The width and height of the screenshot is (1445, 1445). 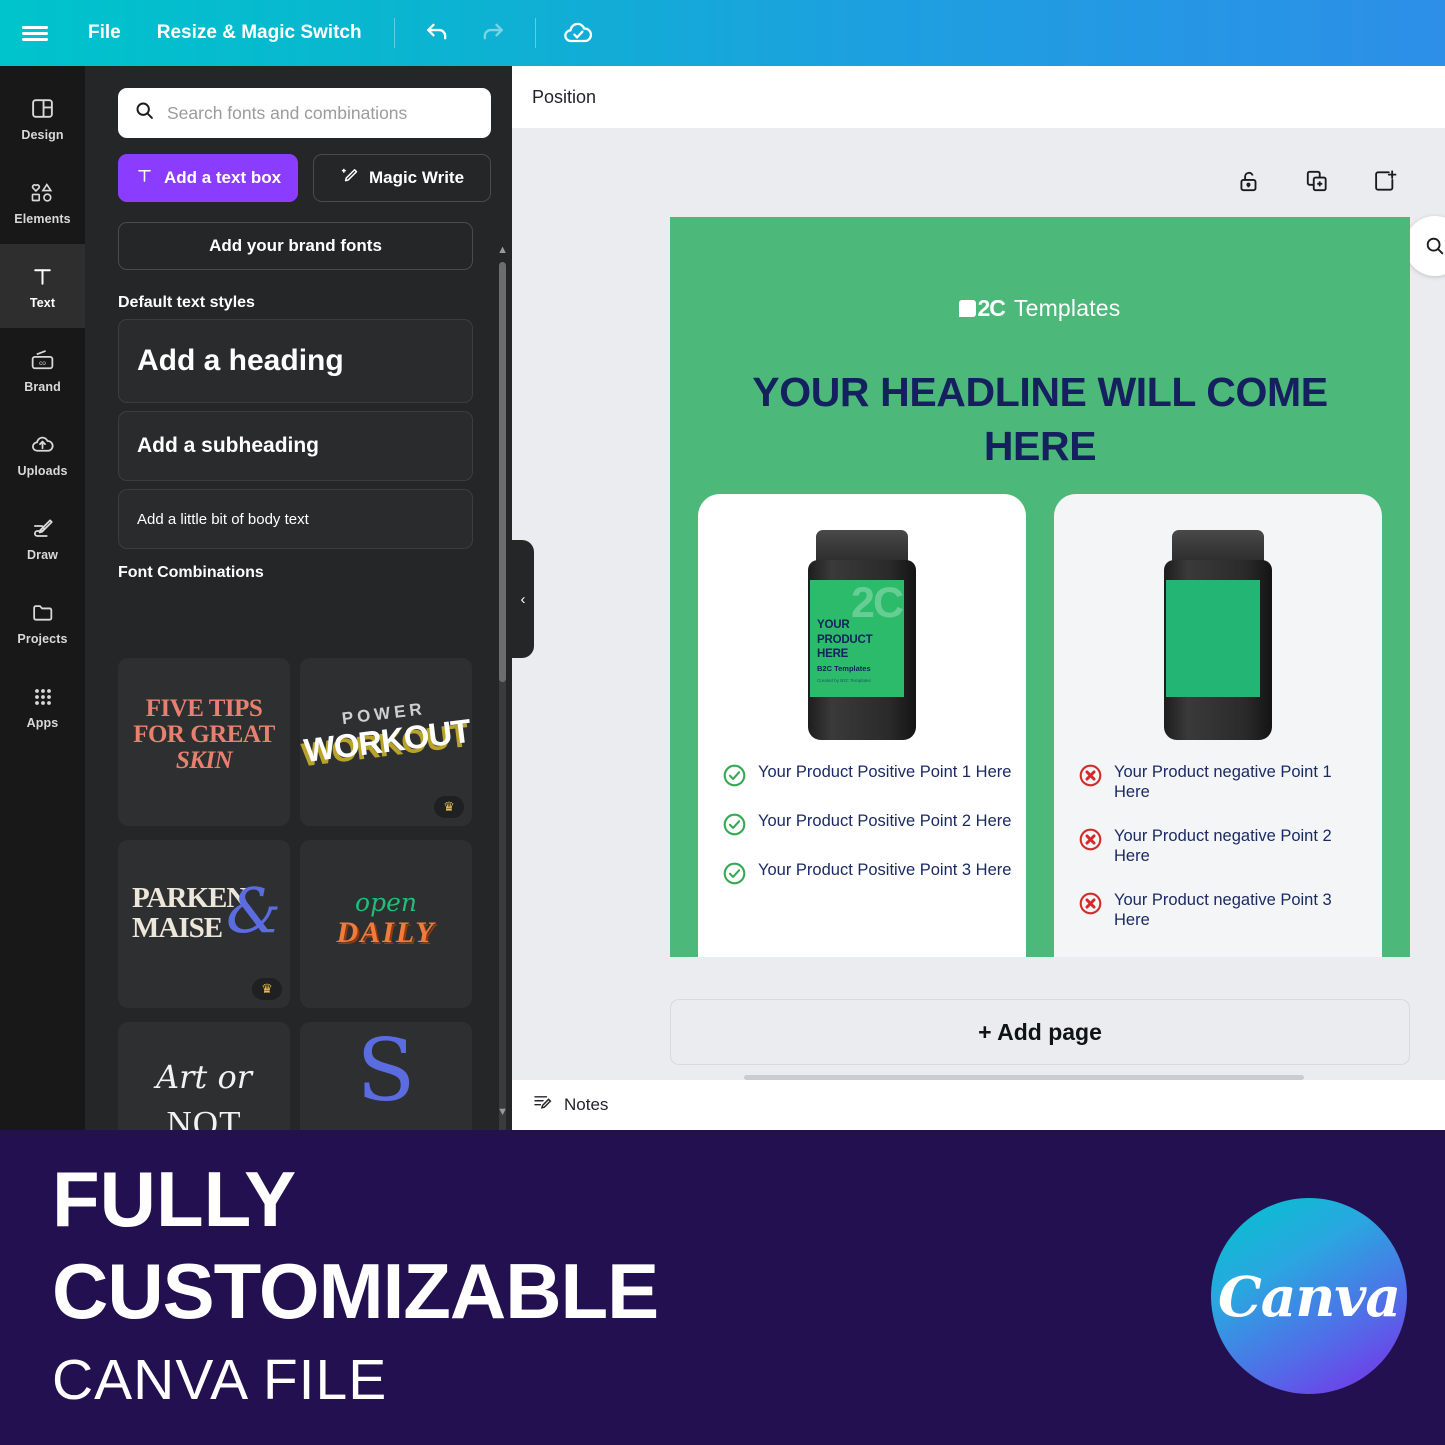 I want to click on style-add-subheading-label: Add a subheading, so click(x=228, y=445).